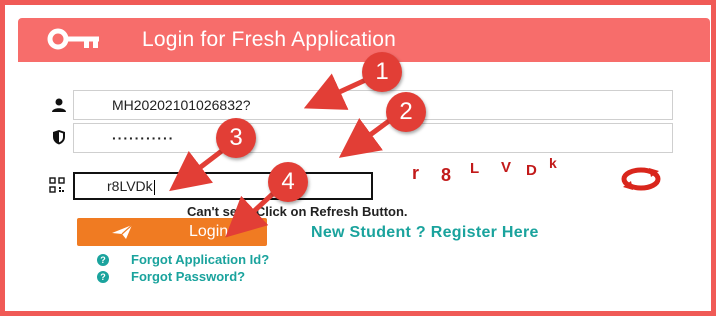  I want to click on send-icon, so click(122, 231).